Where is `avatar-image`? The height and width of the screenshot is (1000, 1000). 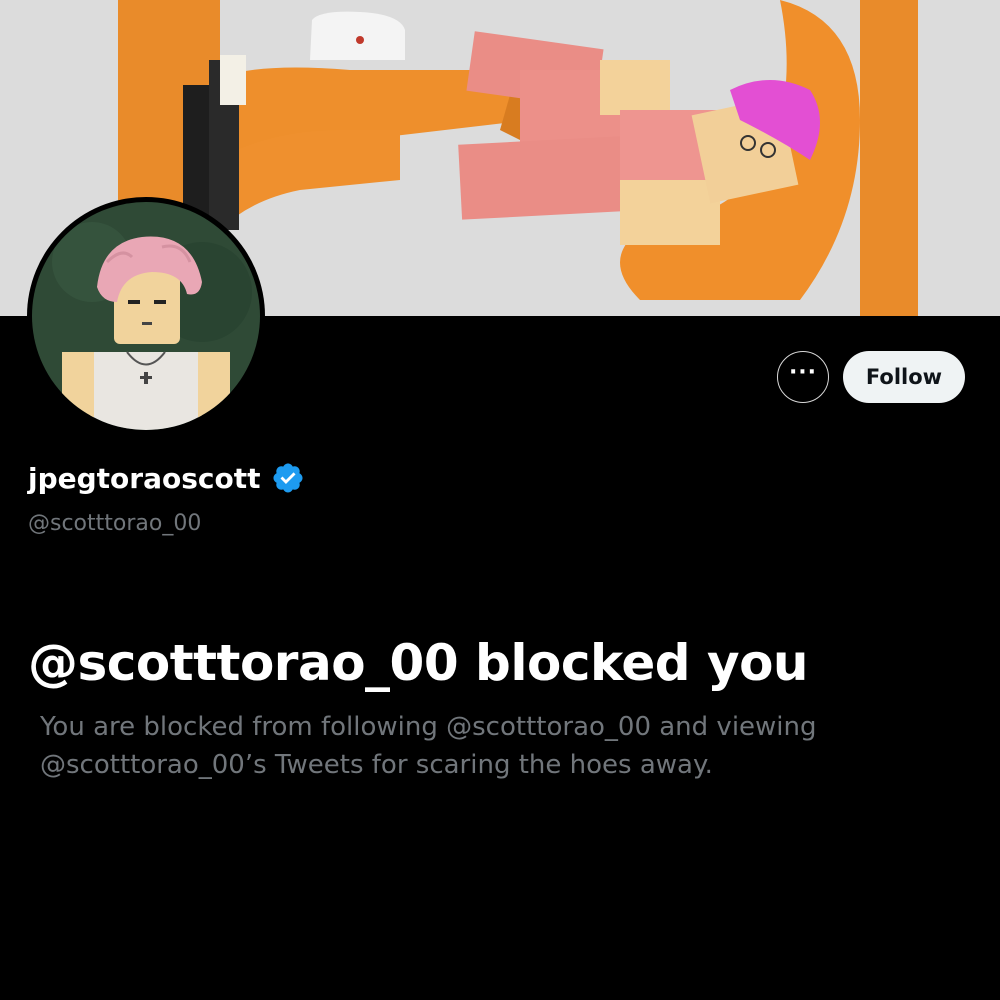
avatar-image is located at coordinates (146, 316).